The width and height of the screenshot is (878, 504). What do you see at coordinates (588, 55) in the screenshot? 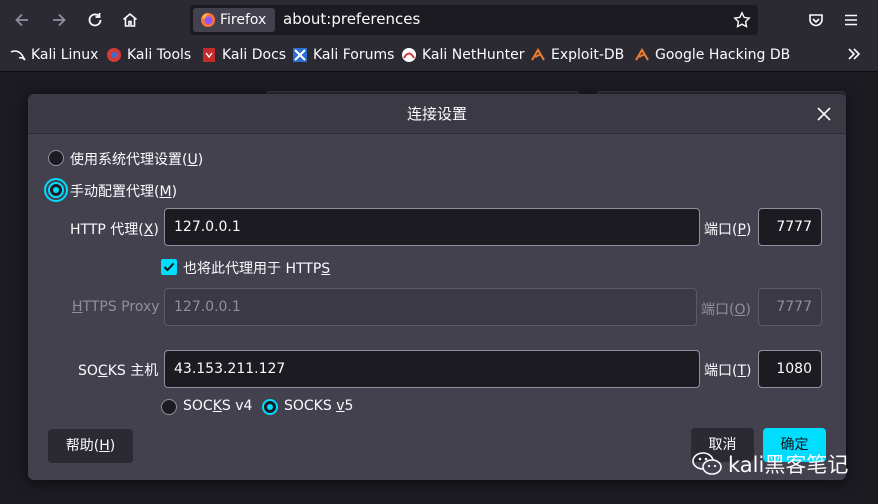
I see `bookmark-label: Exploit-DB` at bounding box center [588, 55].